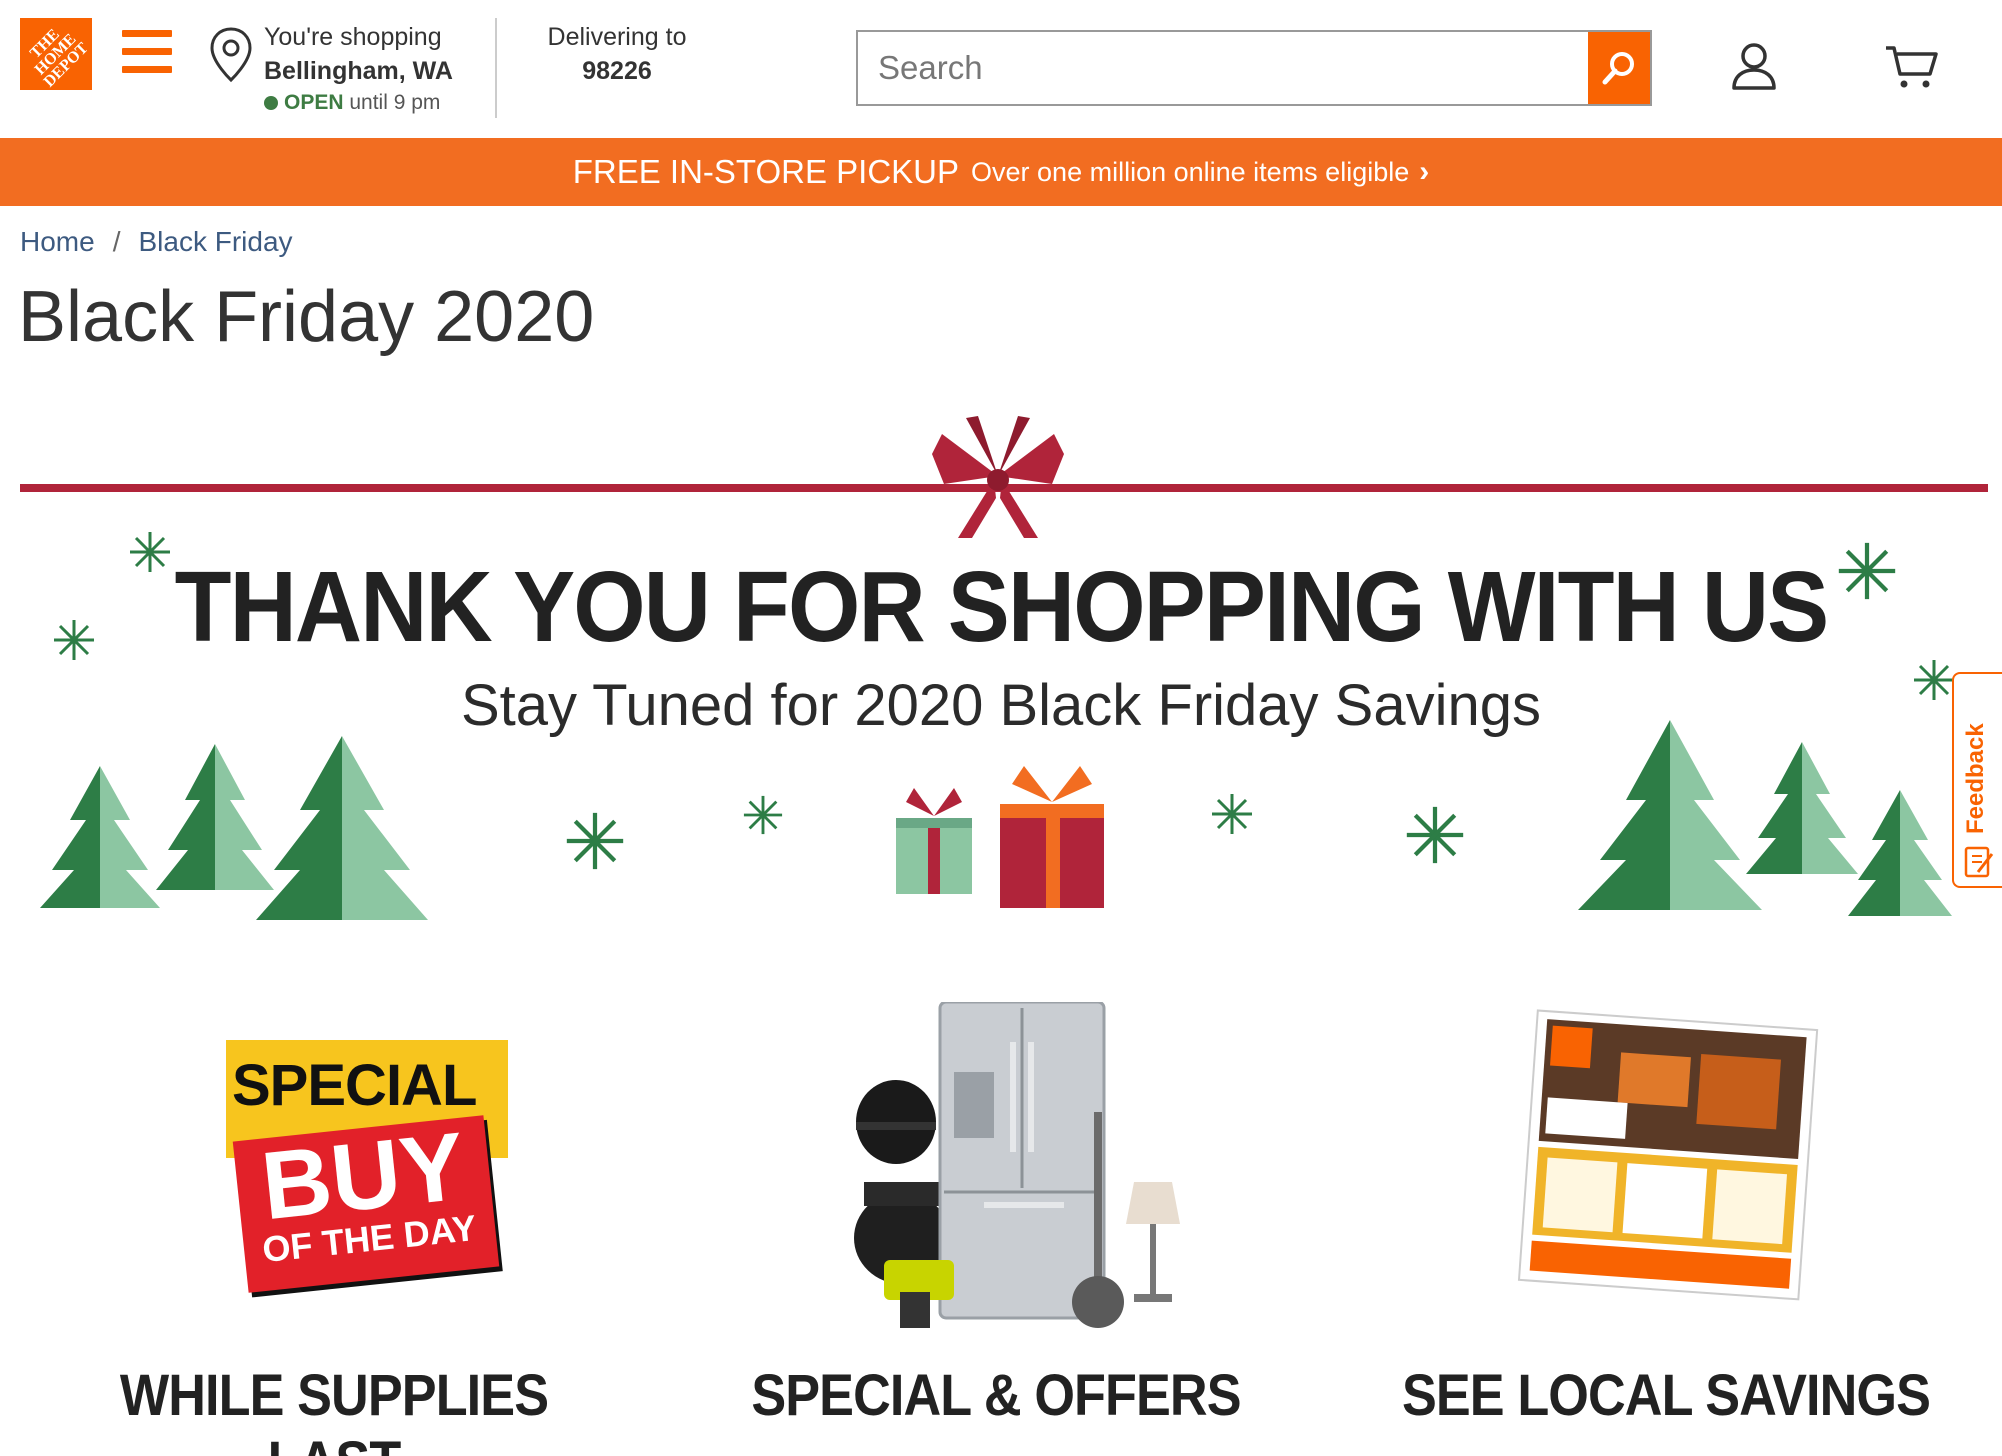 This screenshot has width=2002, height=1456. What do you see at coordinates (354, 1085) in the screenshot?
I see `special-buy-top-text: SPECIAL` at bounding box center [354, 1085].